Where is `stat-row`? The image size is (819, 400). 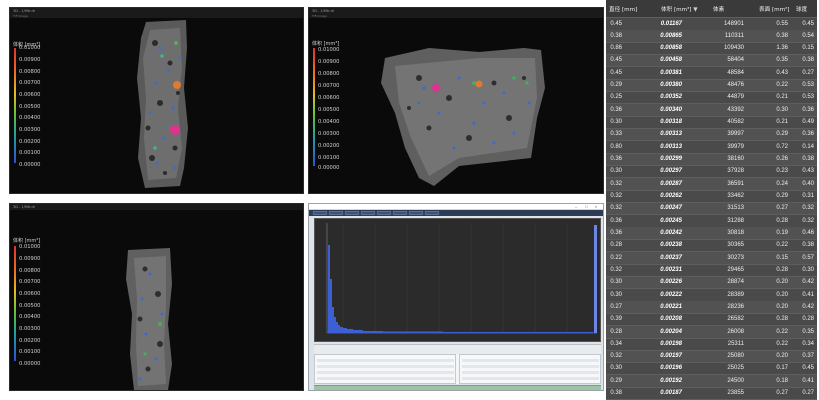 stat-row is located at coordinates (385, 366).